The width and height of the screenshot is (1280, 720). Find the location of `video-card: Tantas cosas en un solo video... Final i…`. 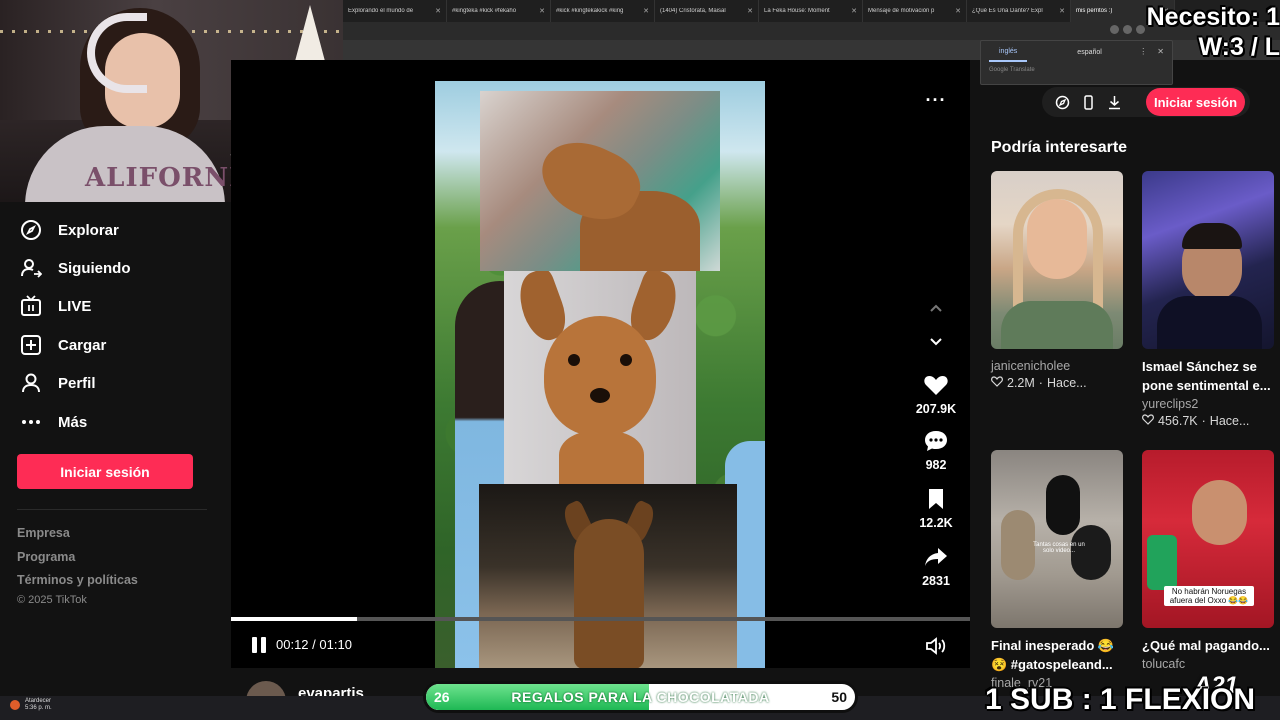

video-card: Tantas cosas en un solo video... Final i… is located at coordinates (1057, 570).